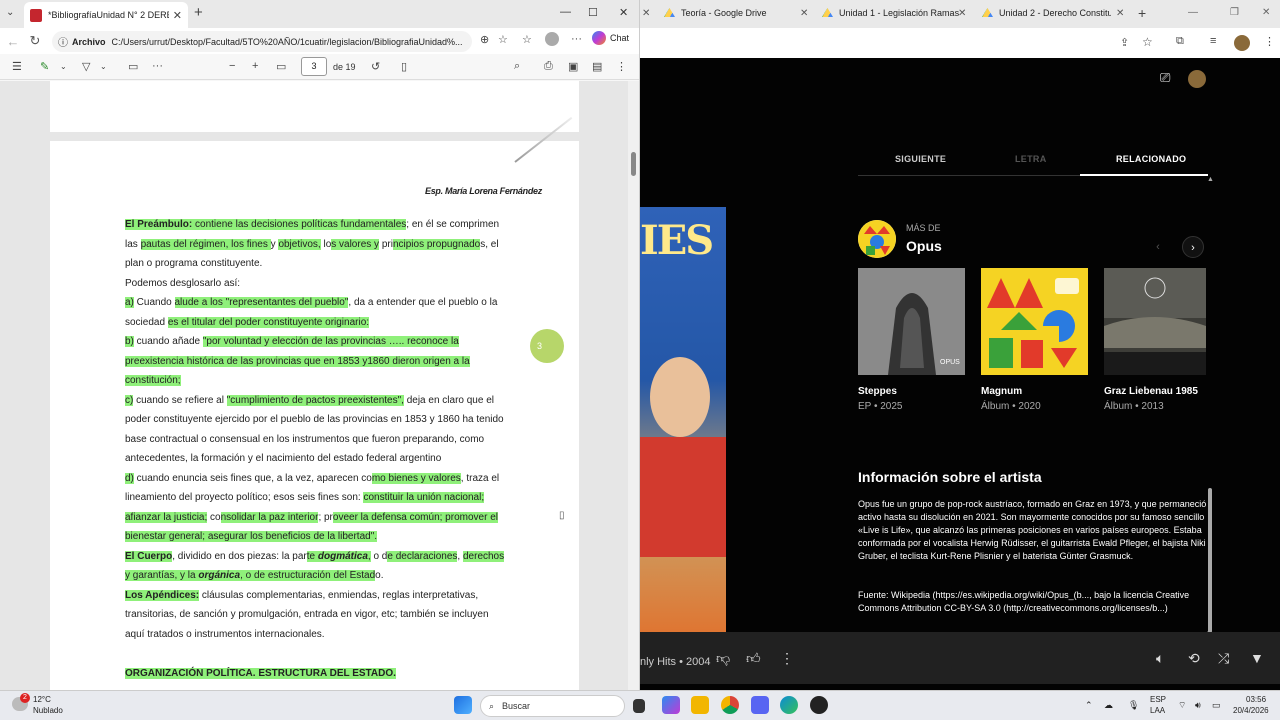 This screenshot has height=720, width=1280. I want to click on copilot-icon, so click(671, 705).